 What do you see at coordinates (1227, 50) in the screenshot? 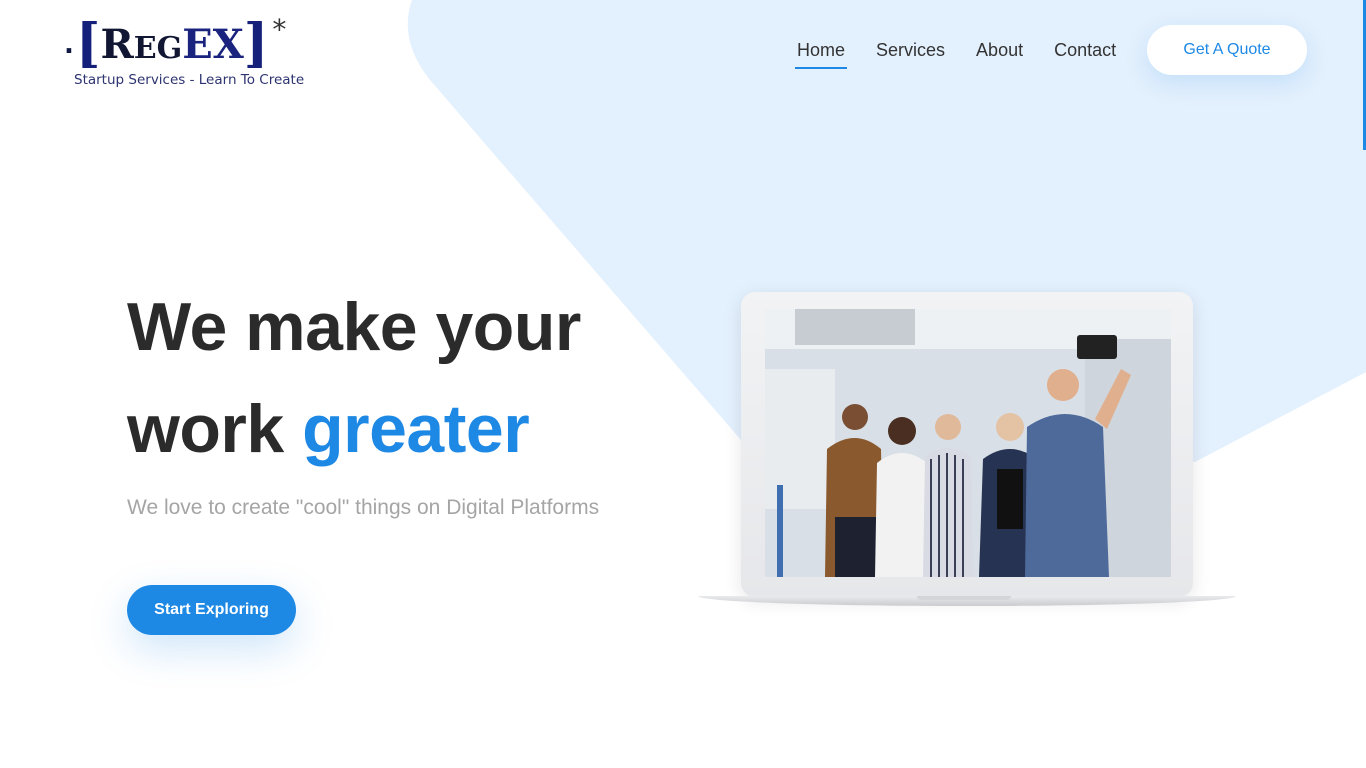
I see `get-a-quote-button: Get A Quote` at bounding box center [1227, 50].